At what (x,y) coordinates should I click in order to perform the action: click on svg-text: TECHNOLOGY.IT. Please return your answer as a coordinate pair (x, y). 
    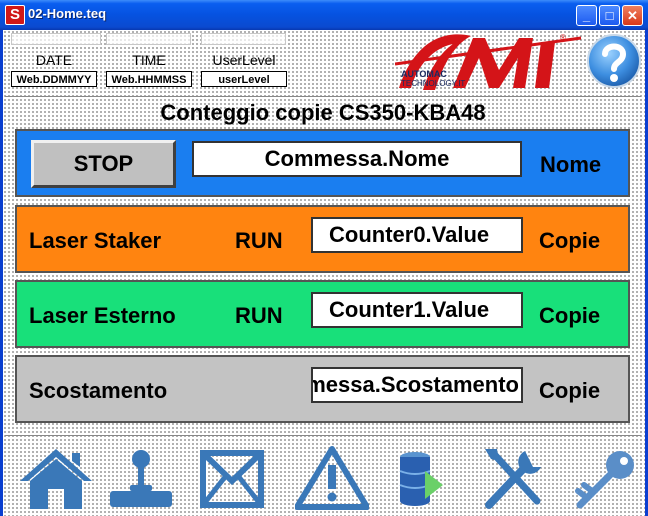
    Looking at the image, I should click on (433, 83).